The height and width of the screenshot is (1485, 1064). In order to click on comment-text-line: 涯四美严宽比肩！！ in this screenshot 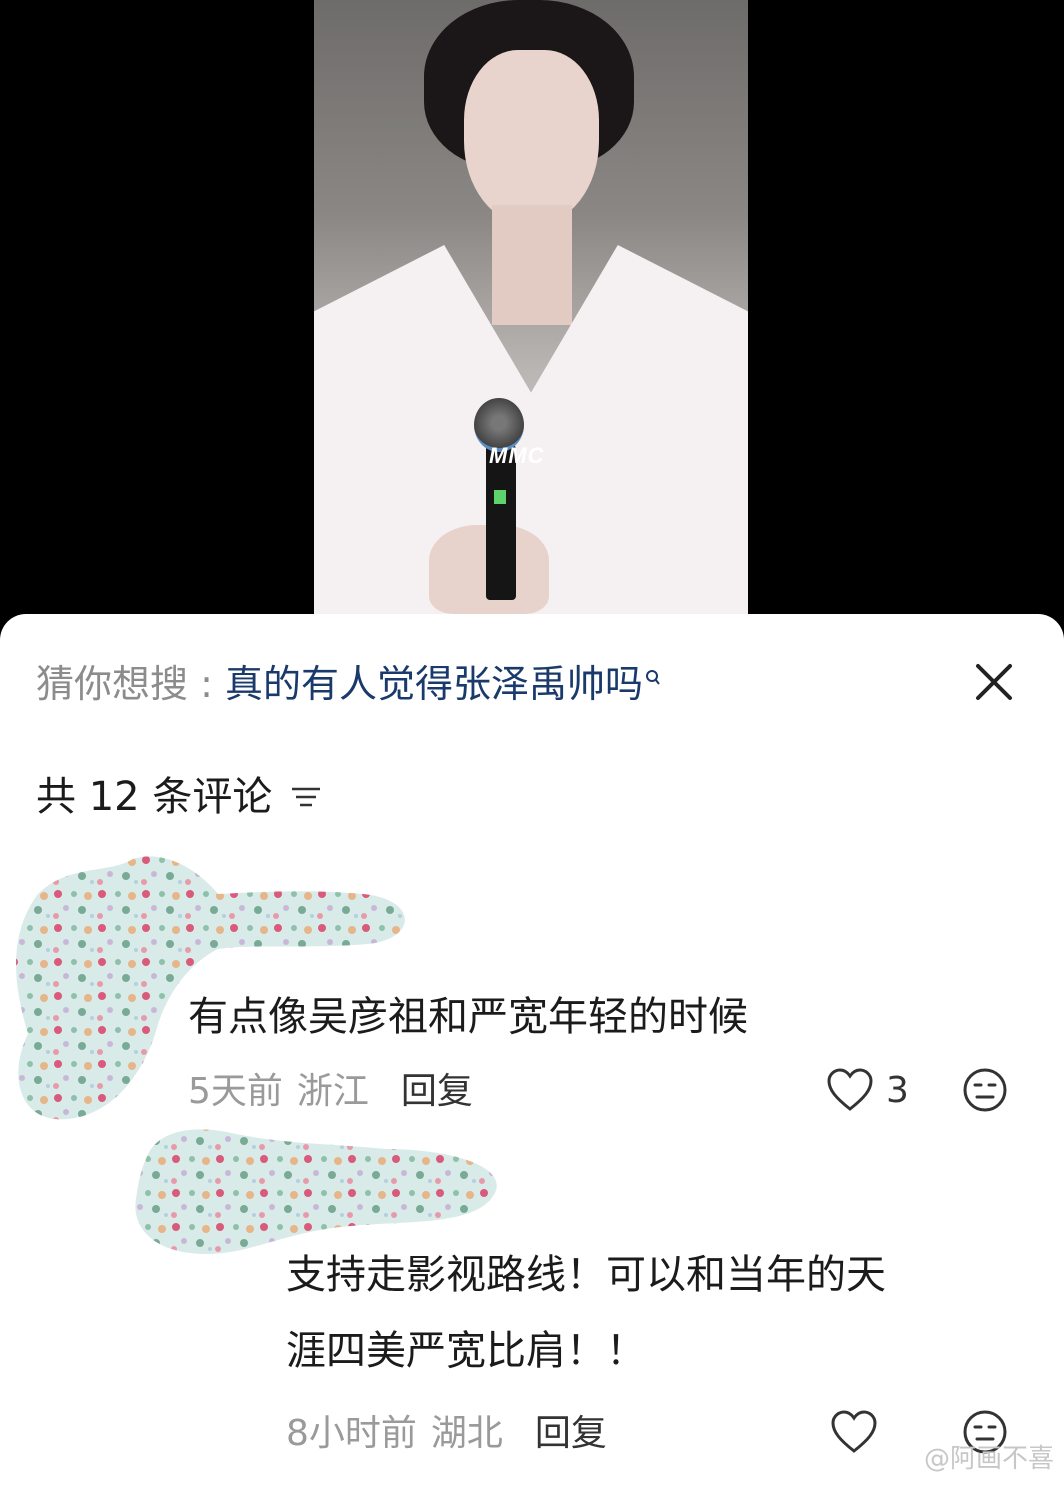, I will do `click(466, 1351)`.